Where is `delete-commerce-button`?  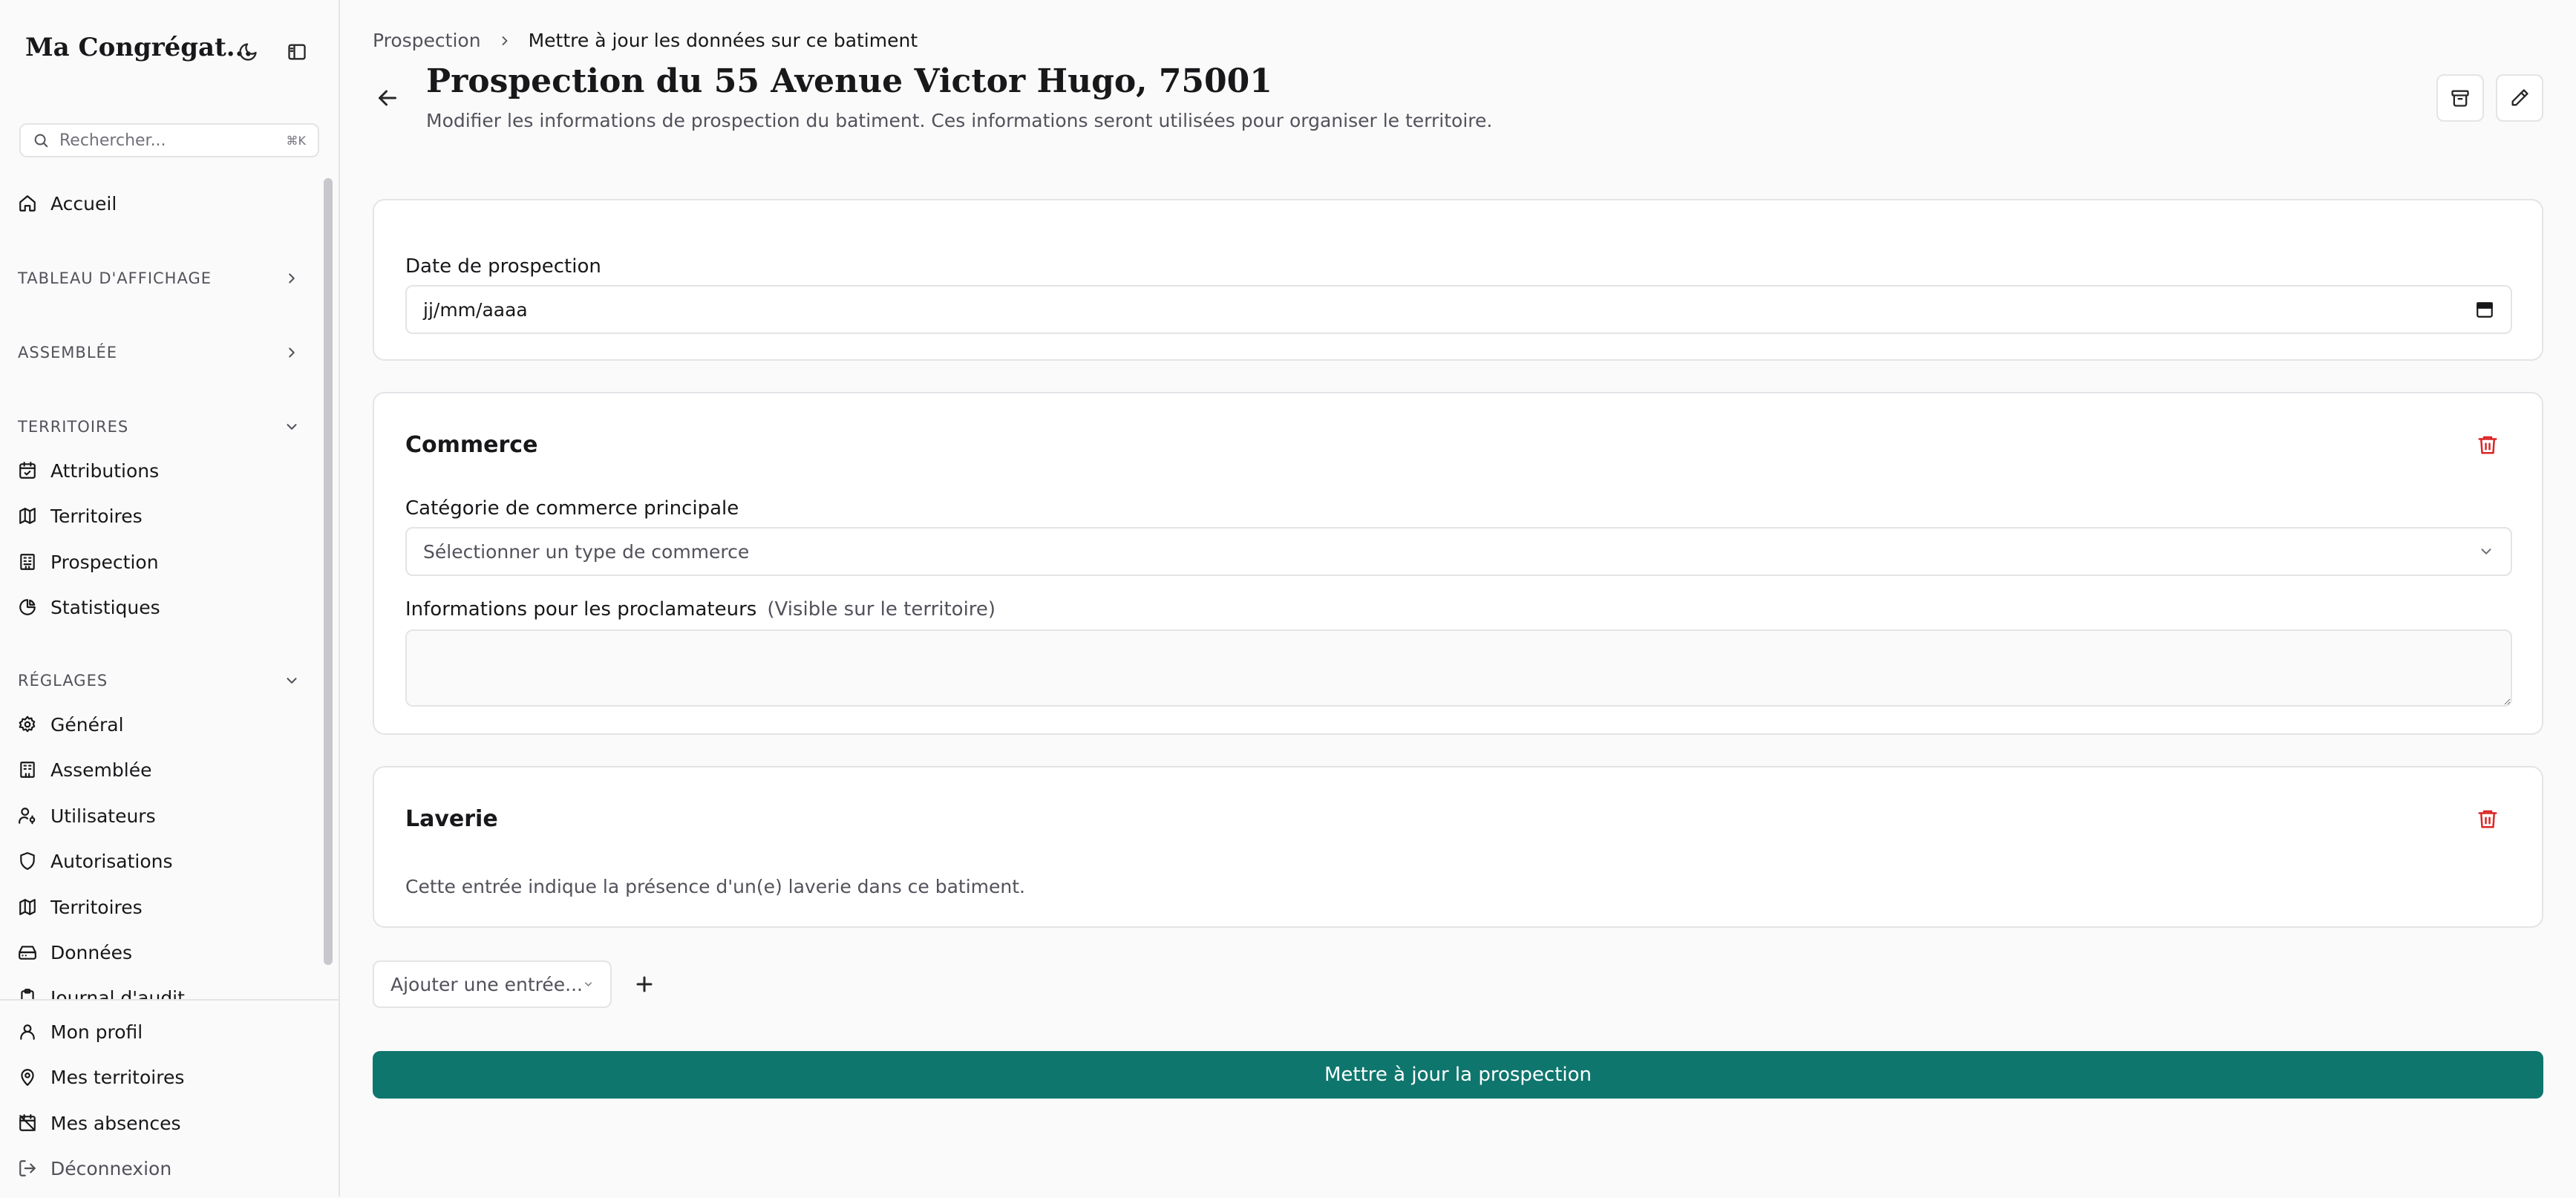 delete-commerce-button is located at coordinates (2488, 444).